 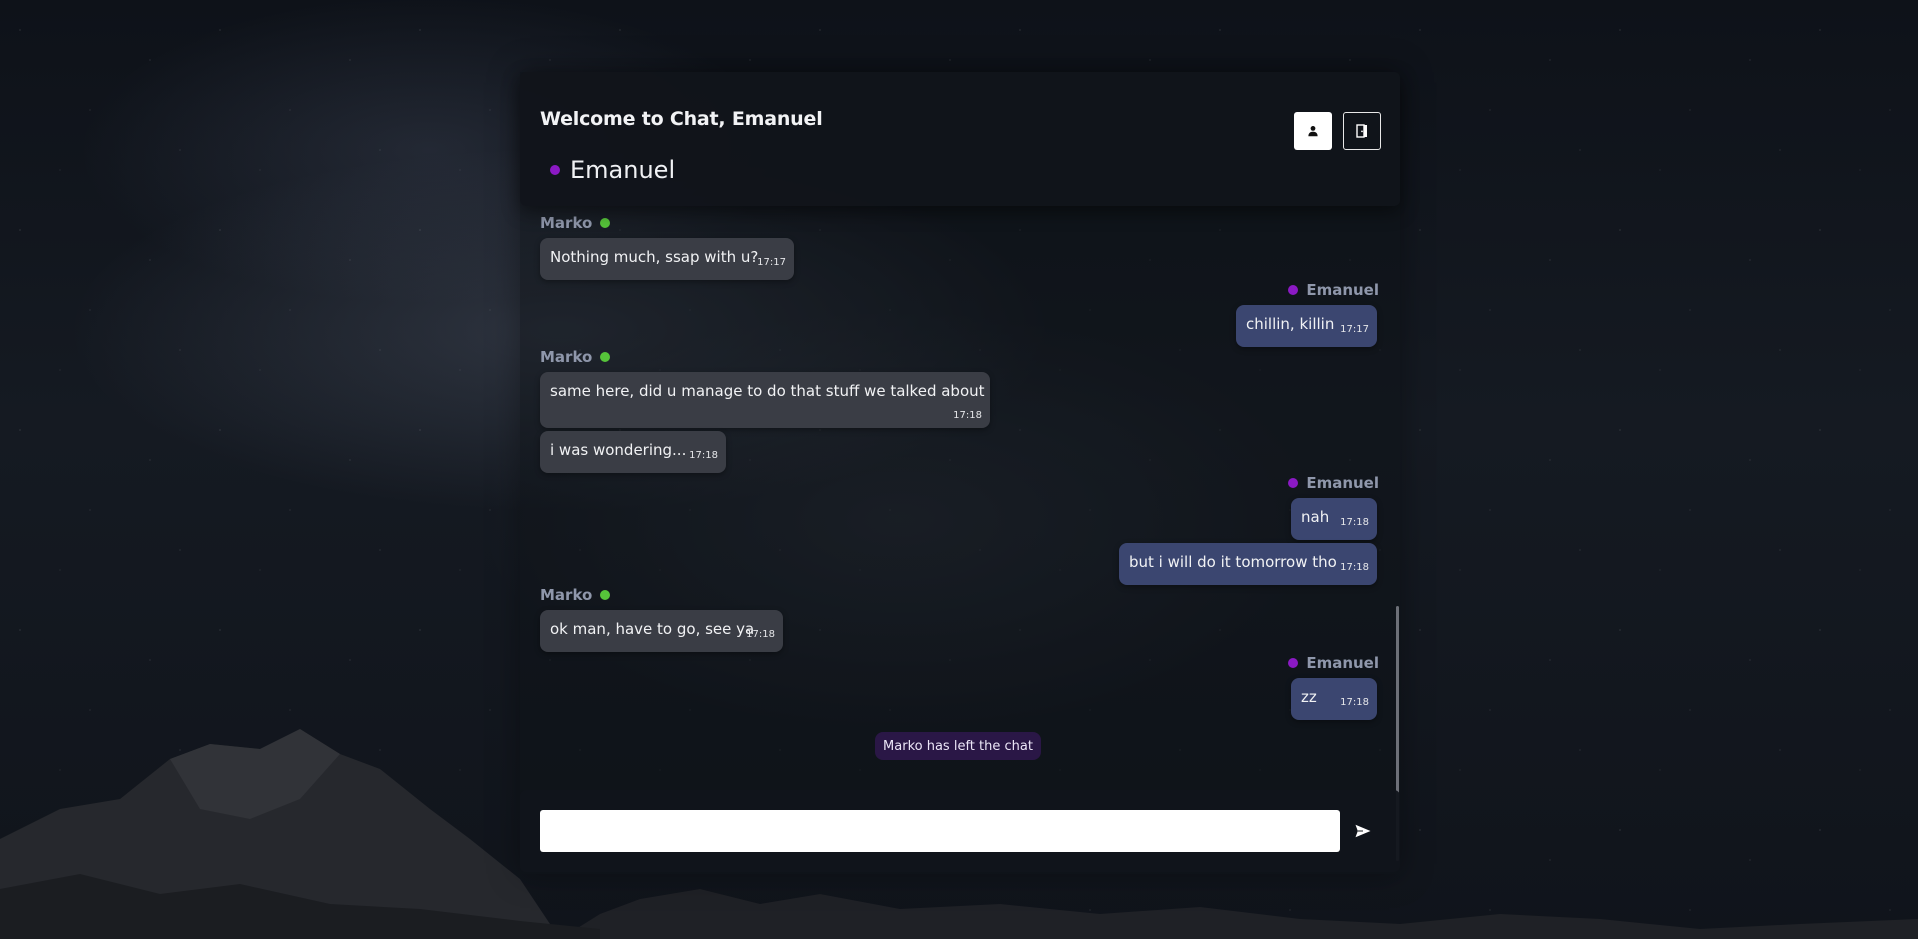 I want to click on send-button, so click(x=1363, y=831).